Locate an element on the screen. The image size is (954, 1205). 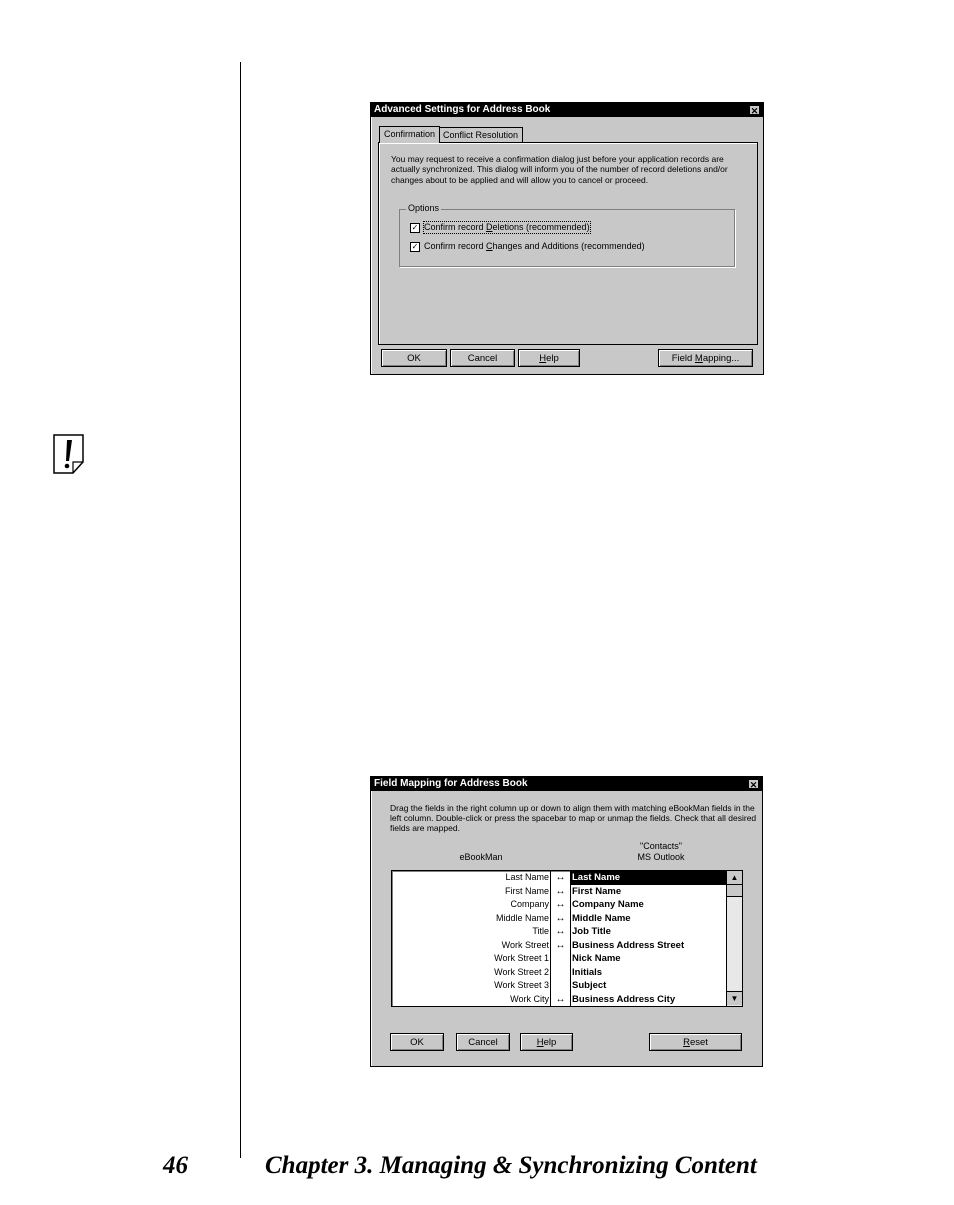
mapping-row: Company ↔ Company Name is located at coordinates (559, 905).